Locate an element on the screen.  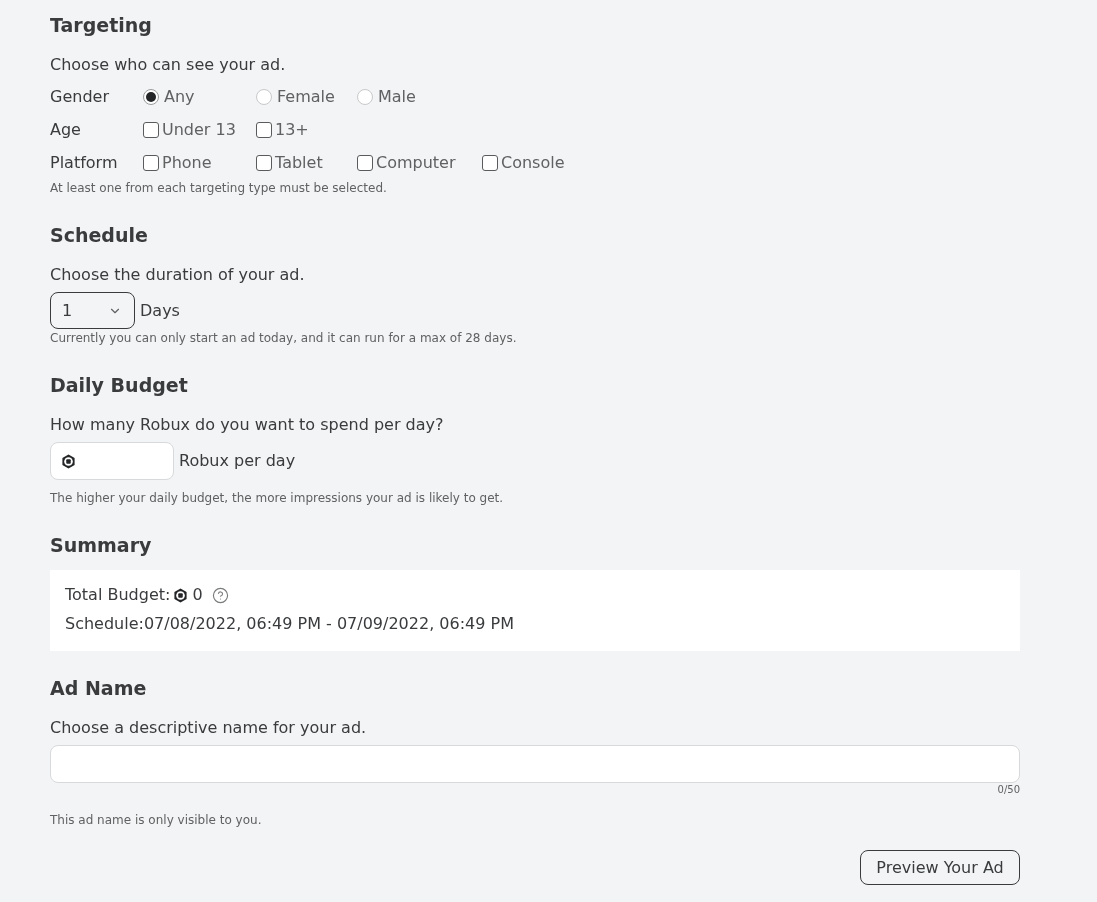
section-prompt: How many Robux do you want to spend per day? is located at coordinates (247, 425).